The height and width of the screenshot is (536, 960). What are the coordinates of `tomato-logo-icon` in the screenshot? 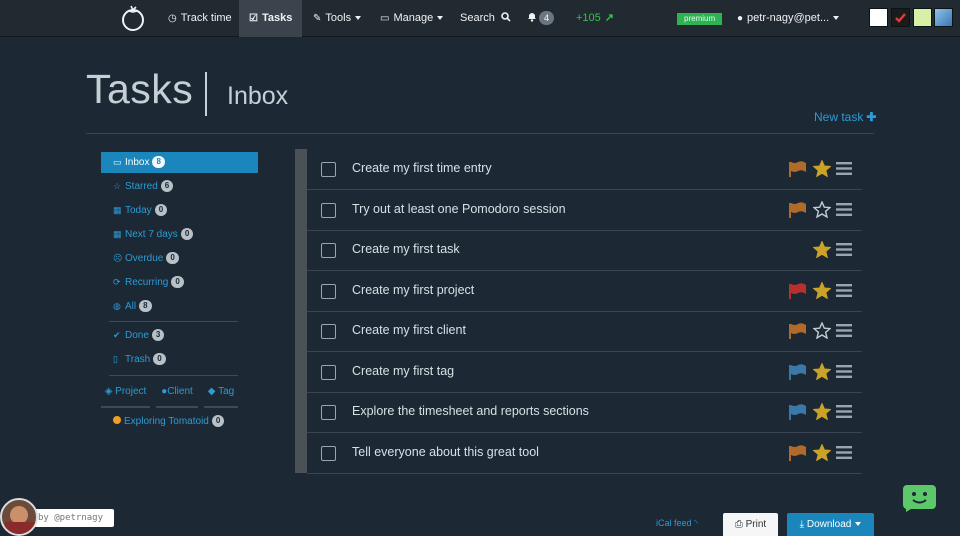 It's located at (133, 18).